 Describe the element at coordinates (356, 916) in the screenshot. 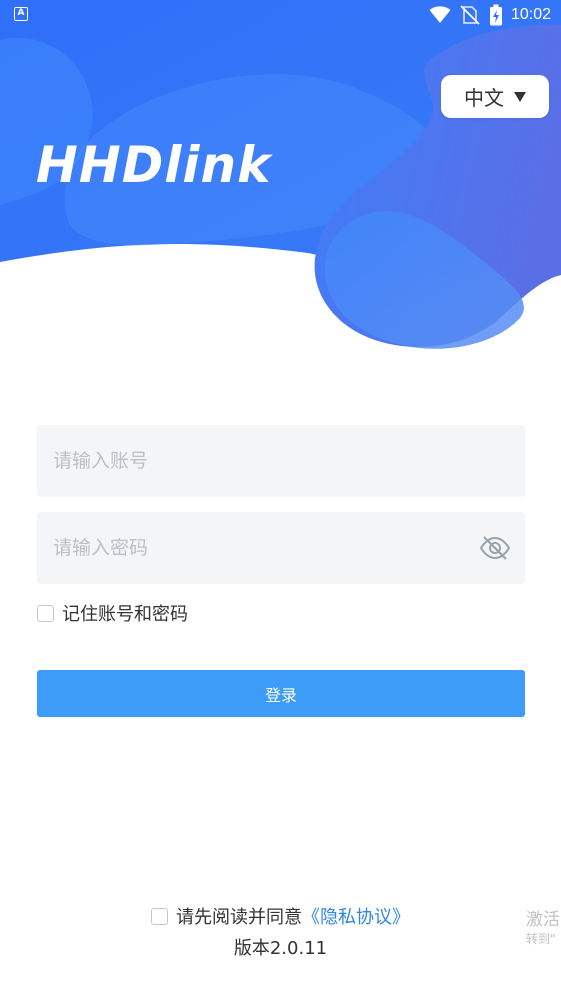

I see `privacy-policy-link: 《隐私协议》` at that location.